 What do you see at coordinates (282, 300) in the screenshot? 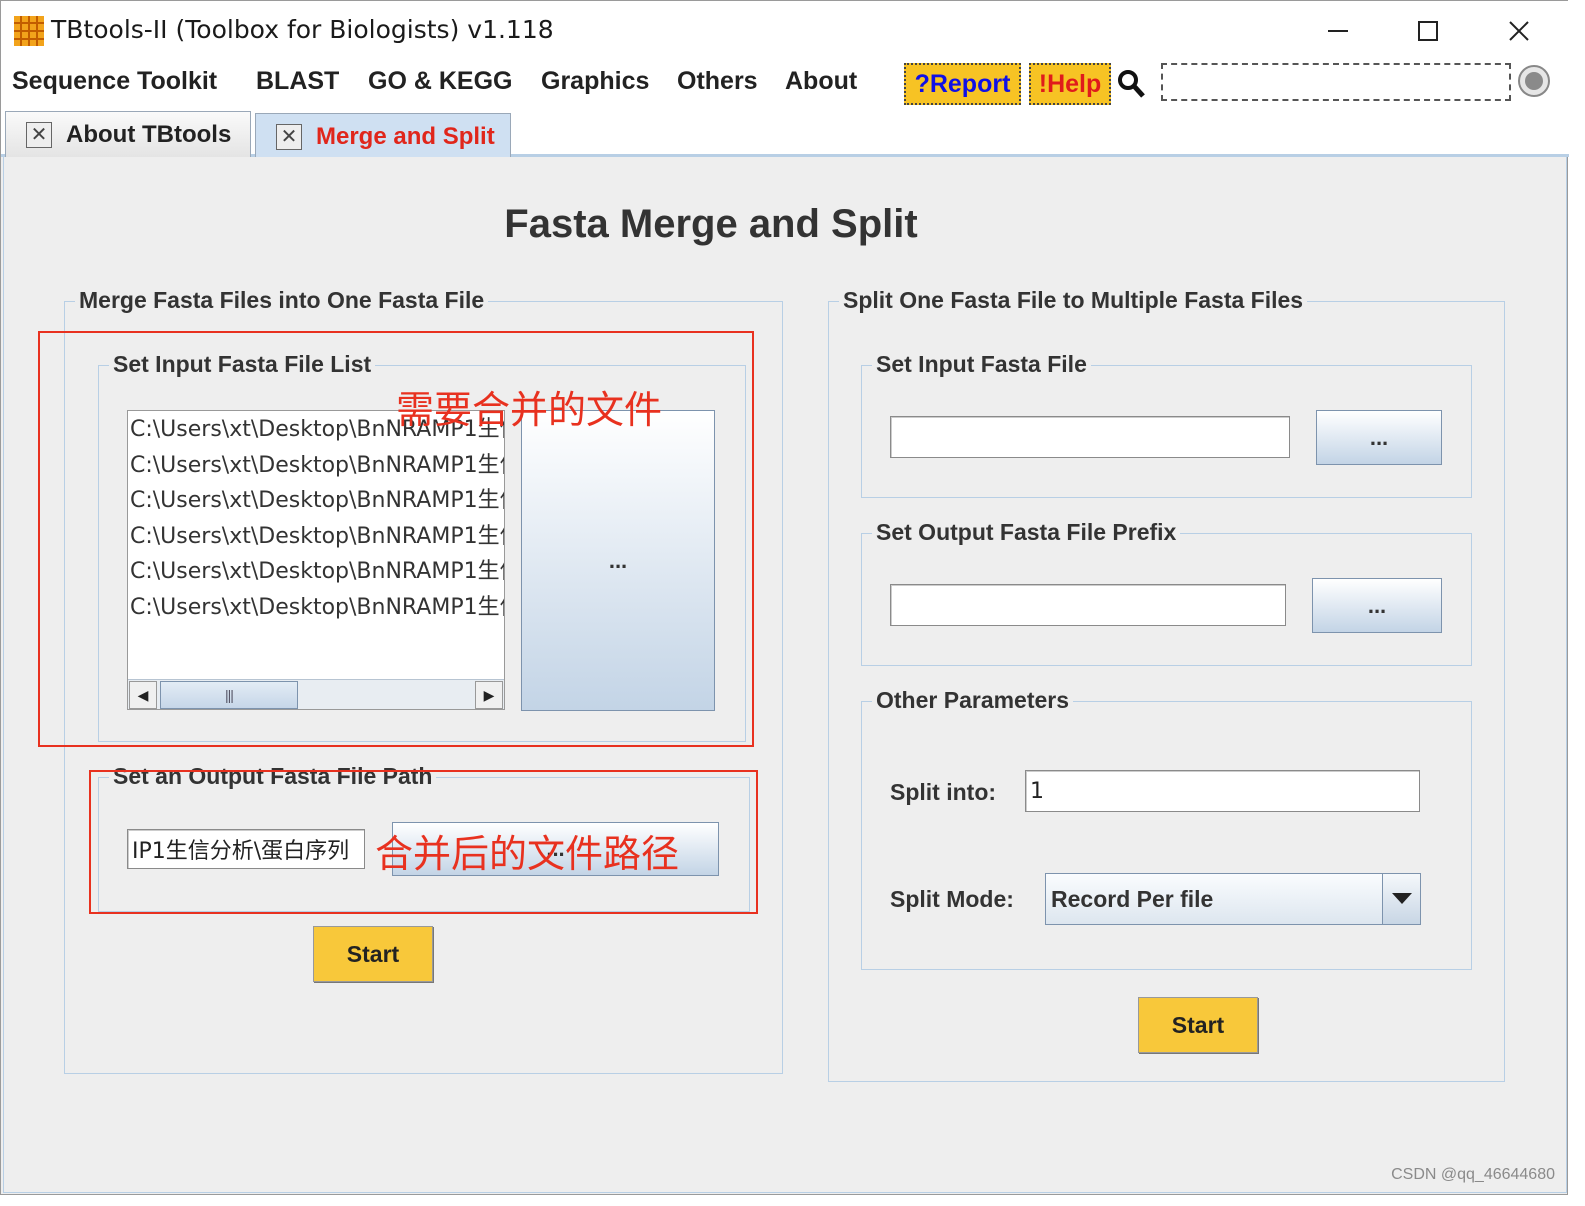
I see `merge-group-title: Merge Fasta Files into One Fasta File` at bounding box center [282, 300].